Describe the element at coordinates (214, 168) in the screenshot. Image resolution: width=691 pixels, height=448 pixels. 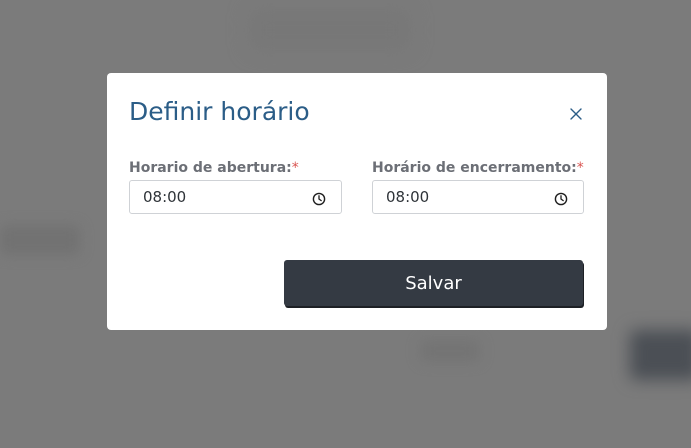
I see `opening-time-label: Horario de abertura:*` at that location.